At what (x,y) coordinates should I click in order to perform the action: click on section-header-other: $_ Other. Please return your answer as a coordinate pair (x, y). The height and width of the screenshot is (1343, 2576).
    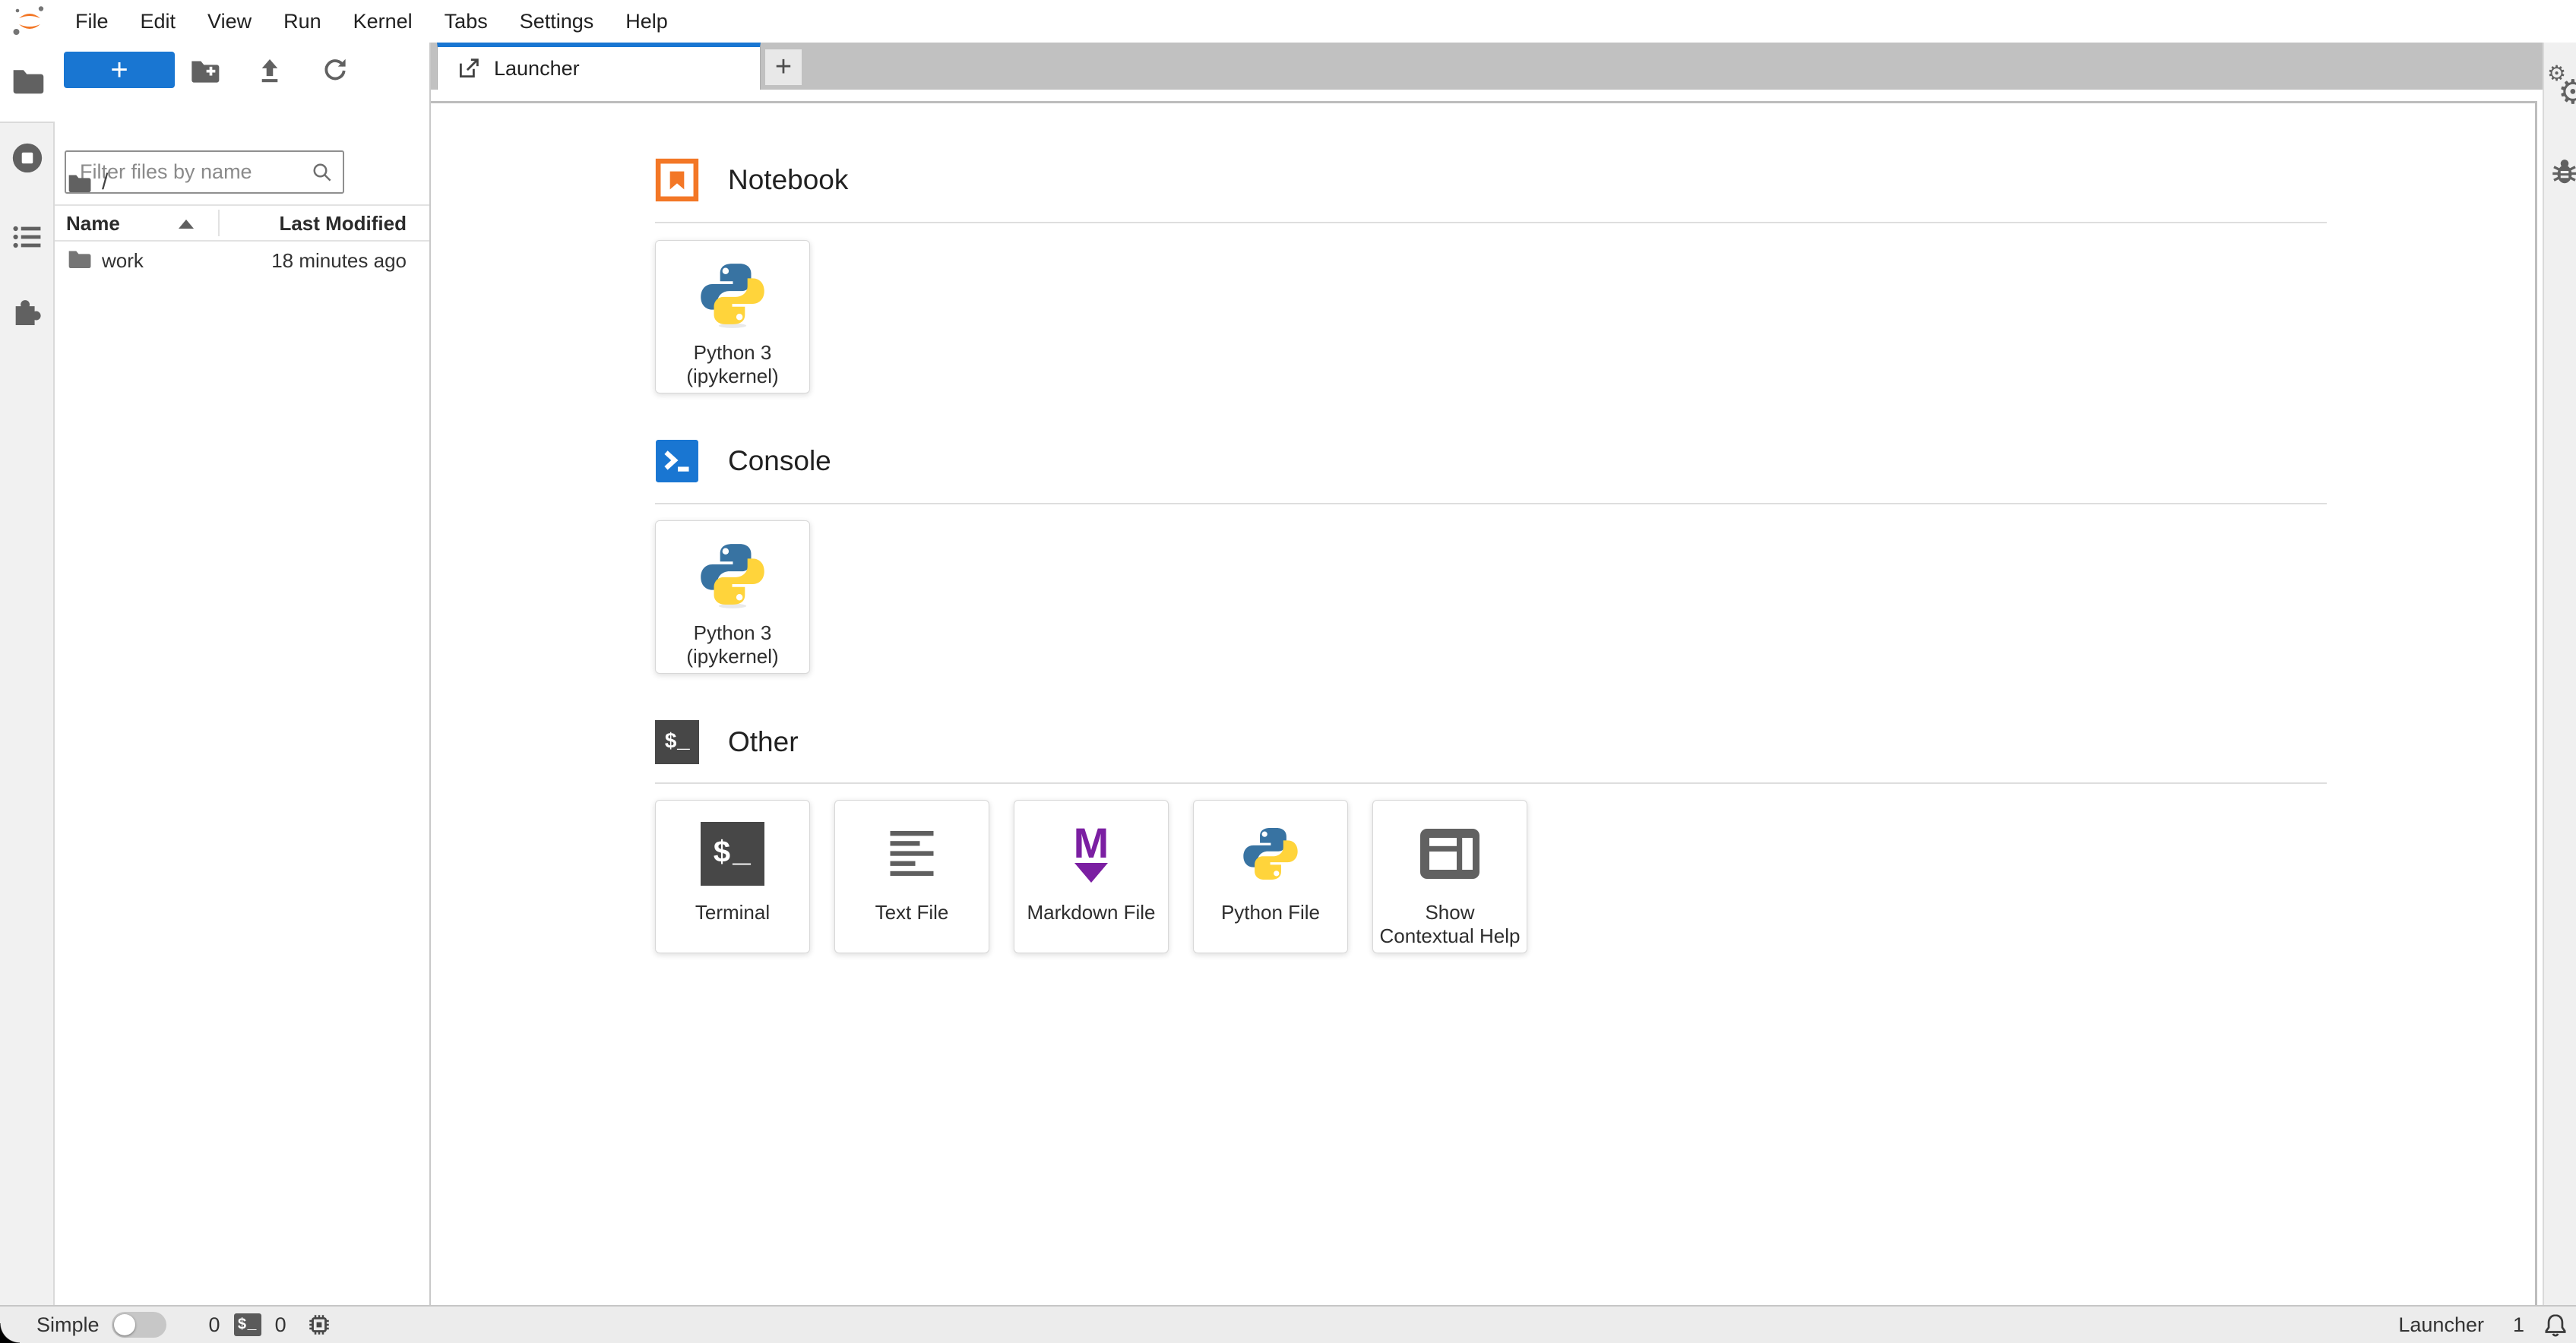
    Looking at the image, I should click on (727, 742).